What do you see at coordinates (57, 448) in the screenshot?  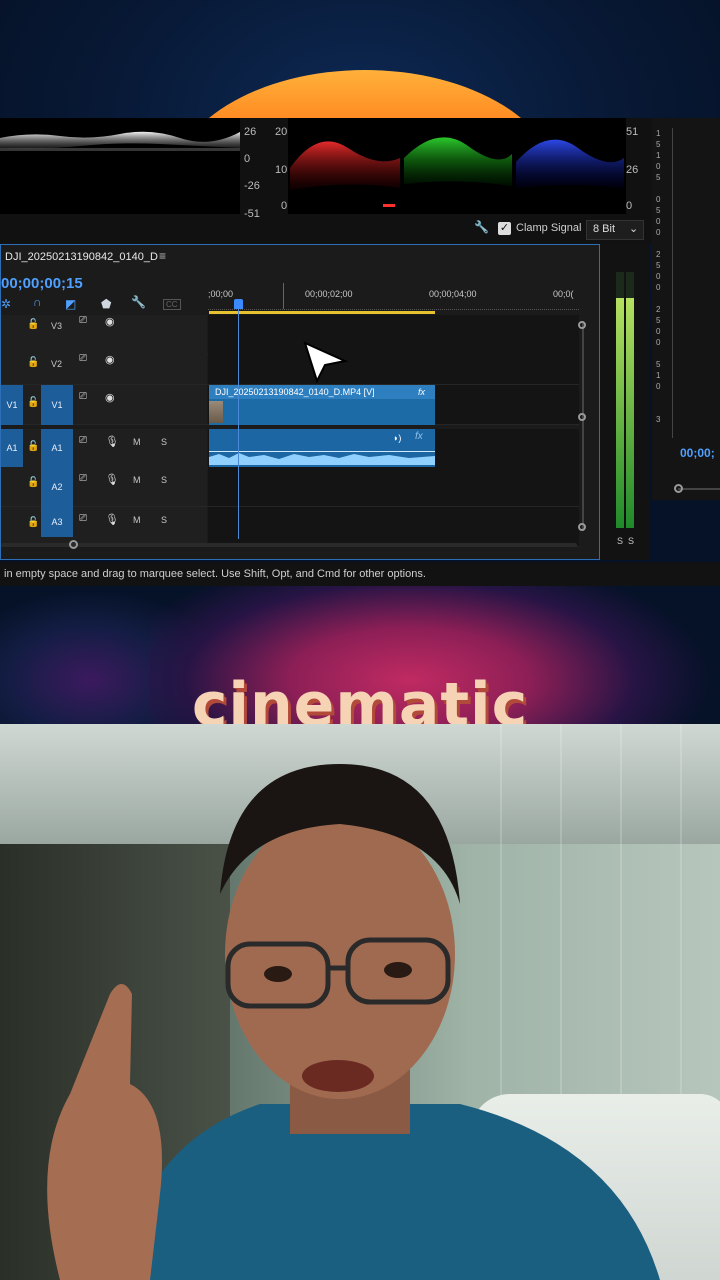 I see `track-target-a1: A1` at bounding box center [57, 448].